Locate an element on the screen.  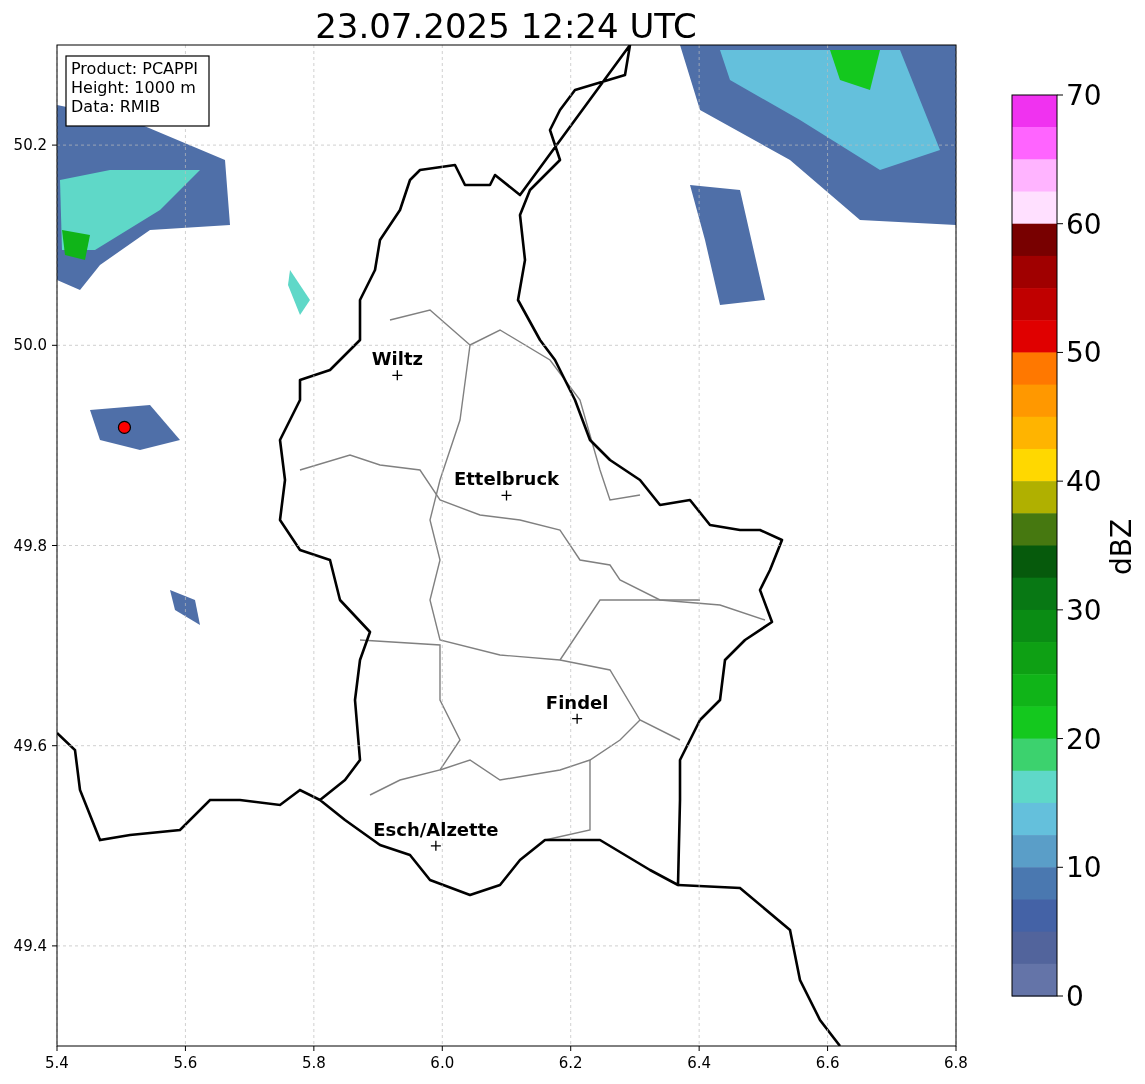
colorbar-tick: 70 is located at coordinates (1079, 95).